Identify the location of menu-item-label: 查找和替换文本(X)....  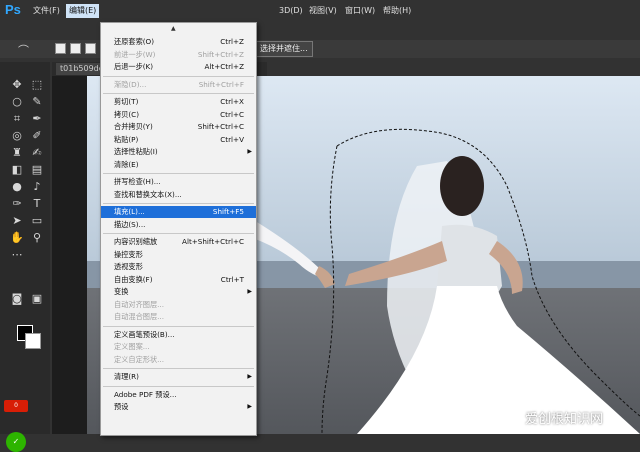
(148, 194).